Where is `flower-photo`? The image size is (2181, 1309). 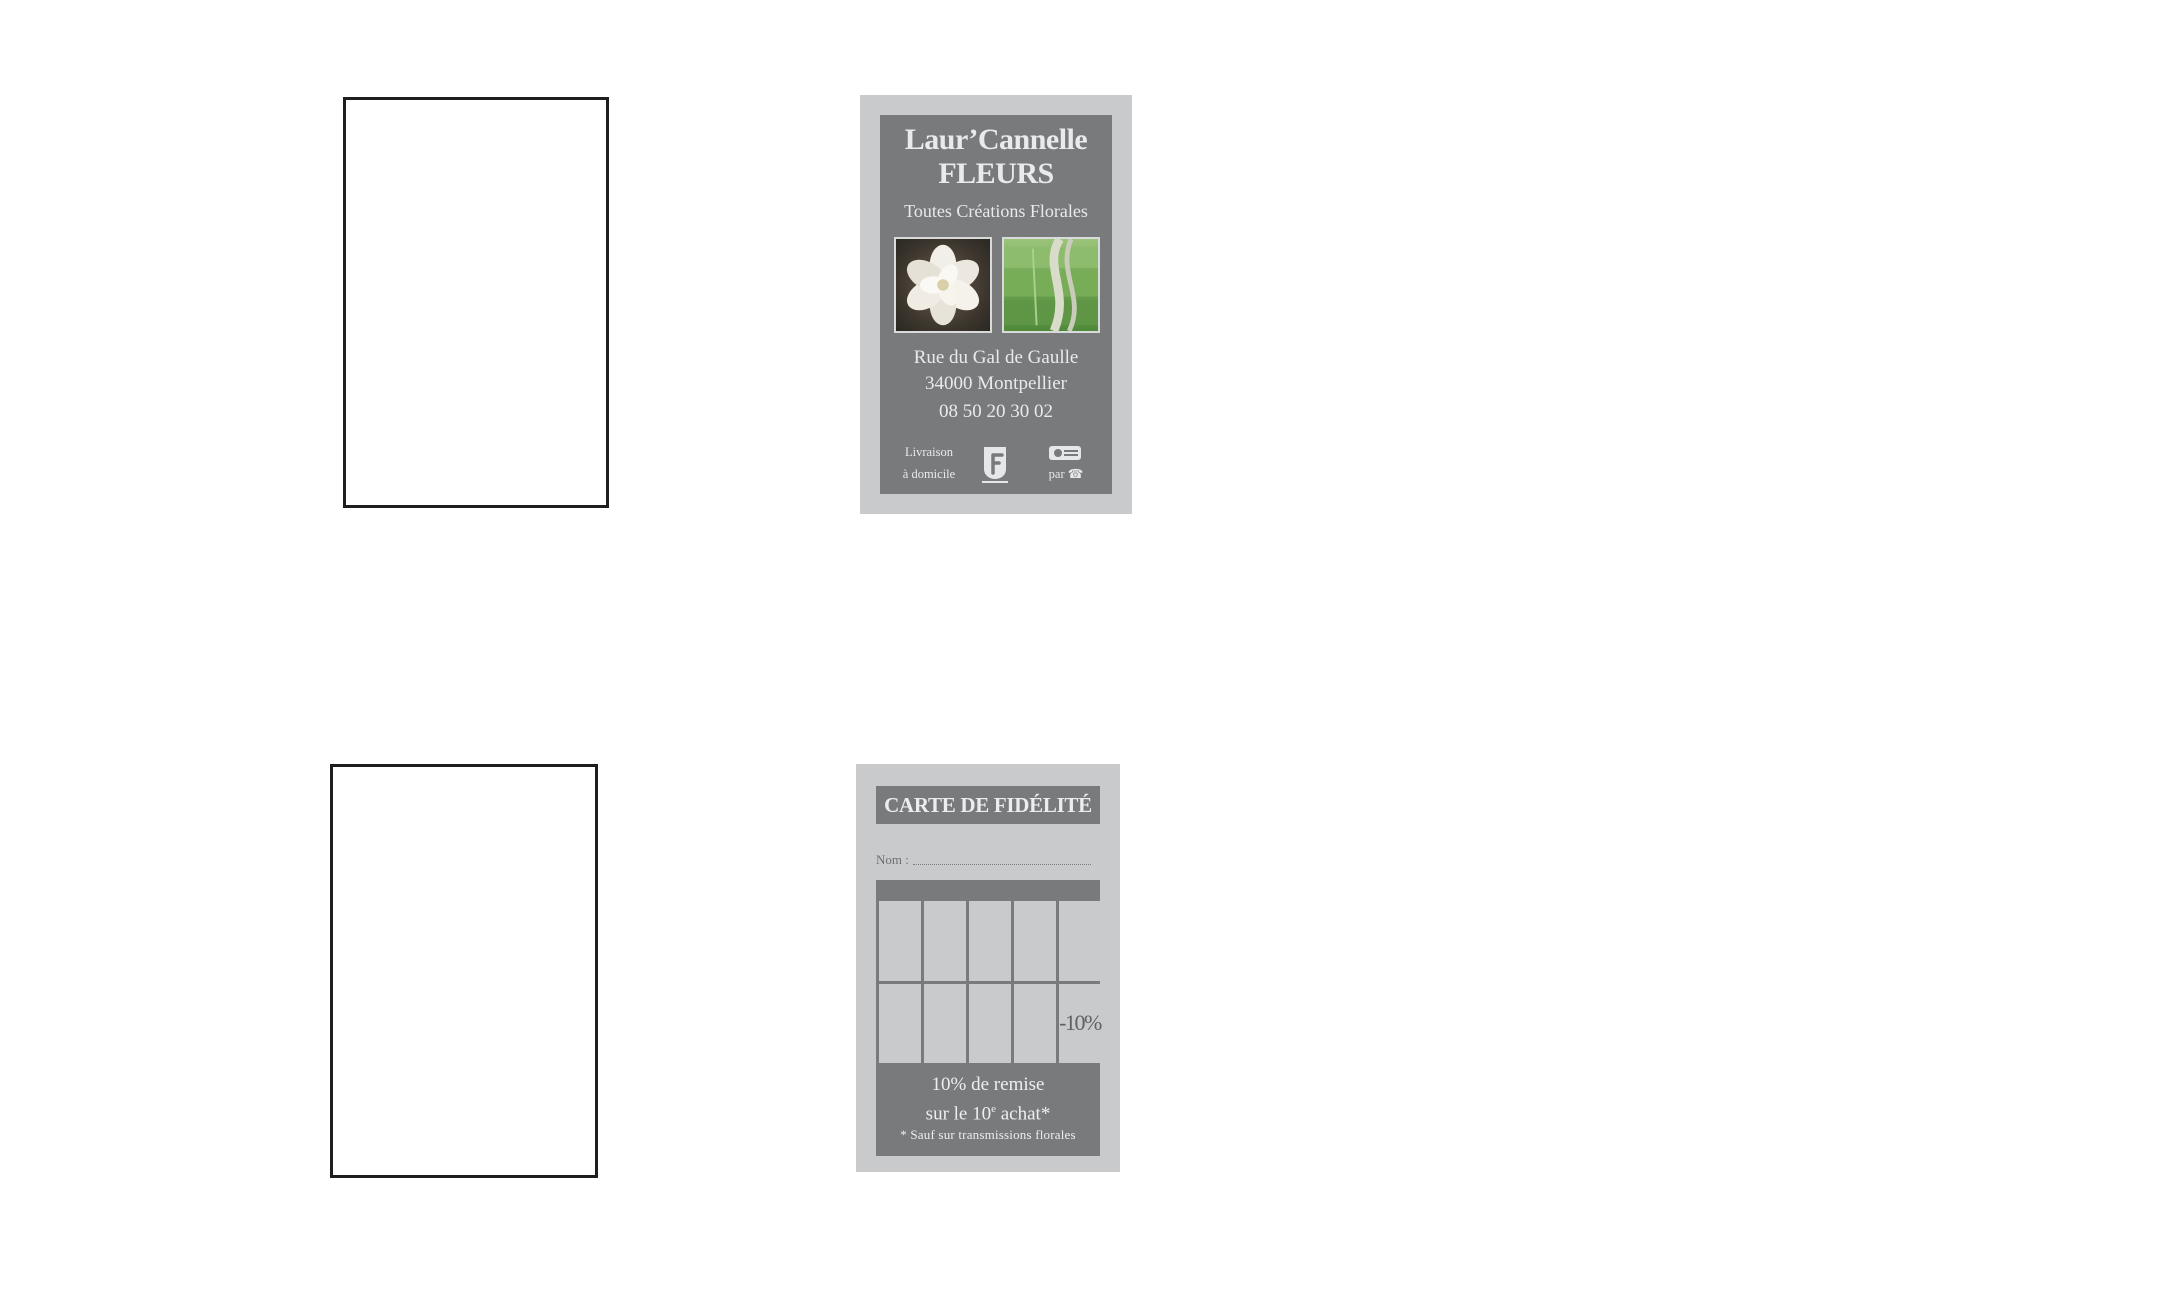
flower-photo is located at coordinates (943, 285).